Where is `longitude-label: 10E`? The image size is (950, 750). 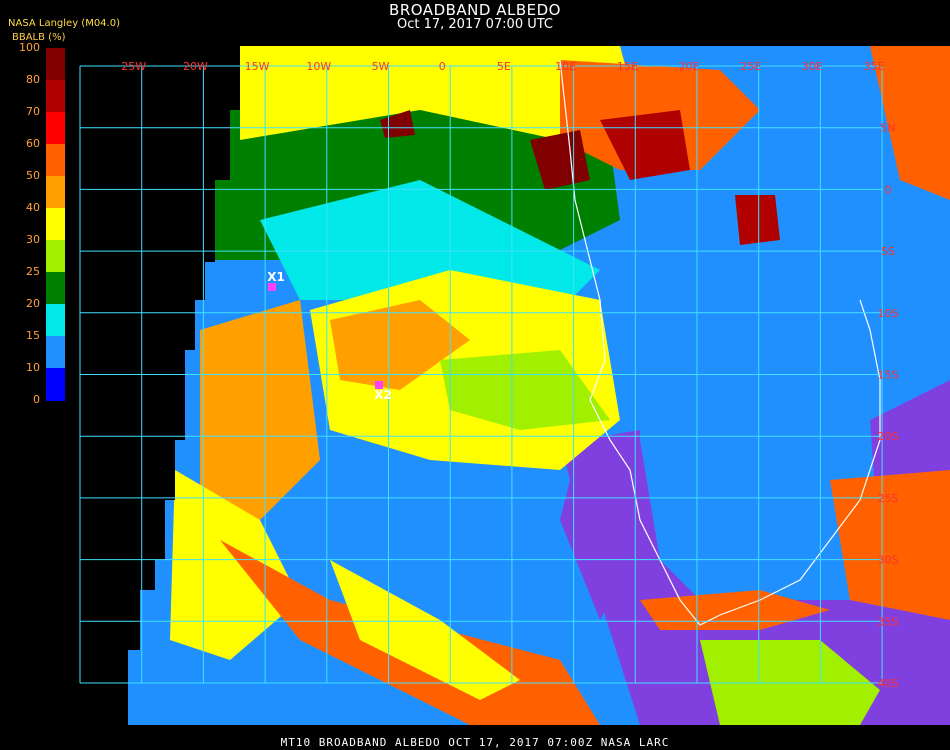 longitude-label: 10E is located at coordinates (565, 66).